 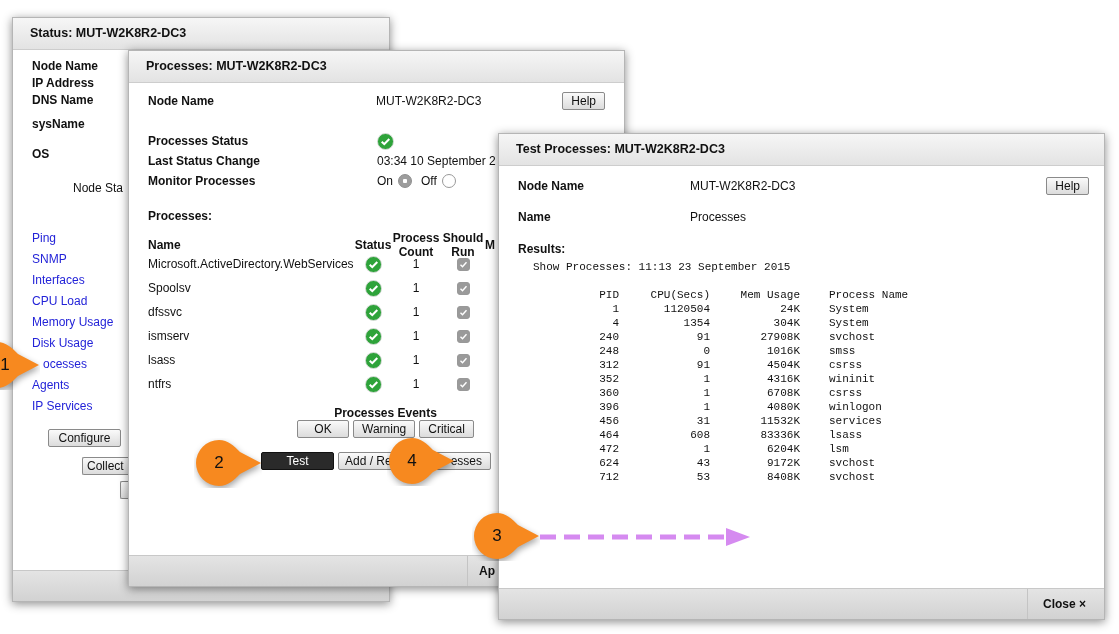 What do you see at coordinates (608, 449) in the screenshot?
I see `table-cell-text: 472` at bounding box center [608, 449].